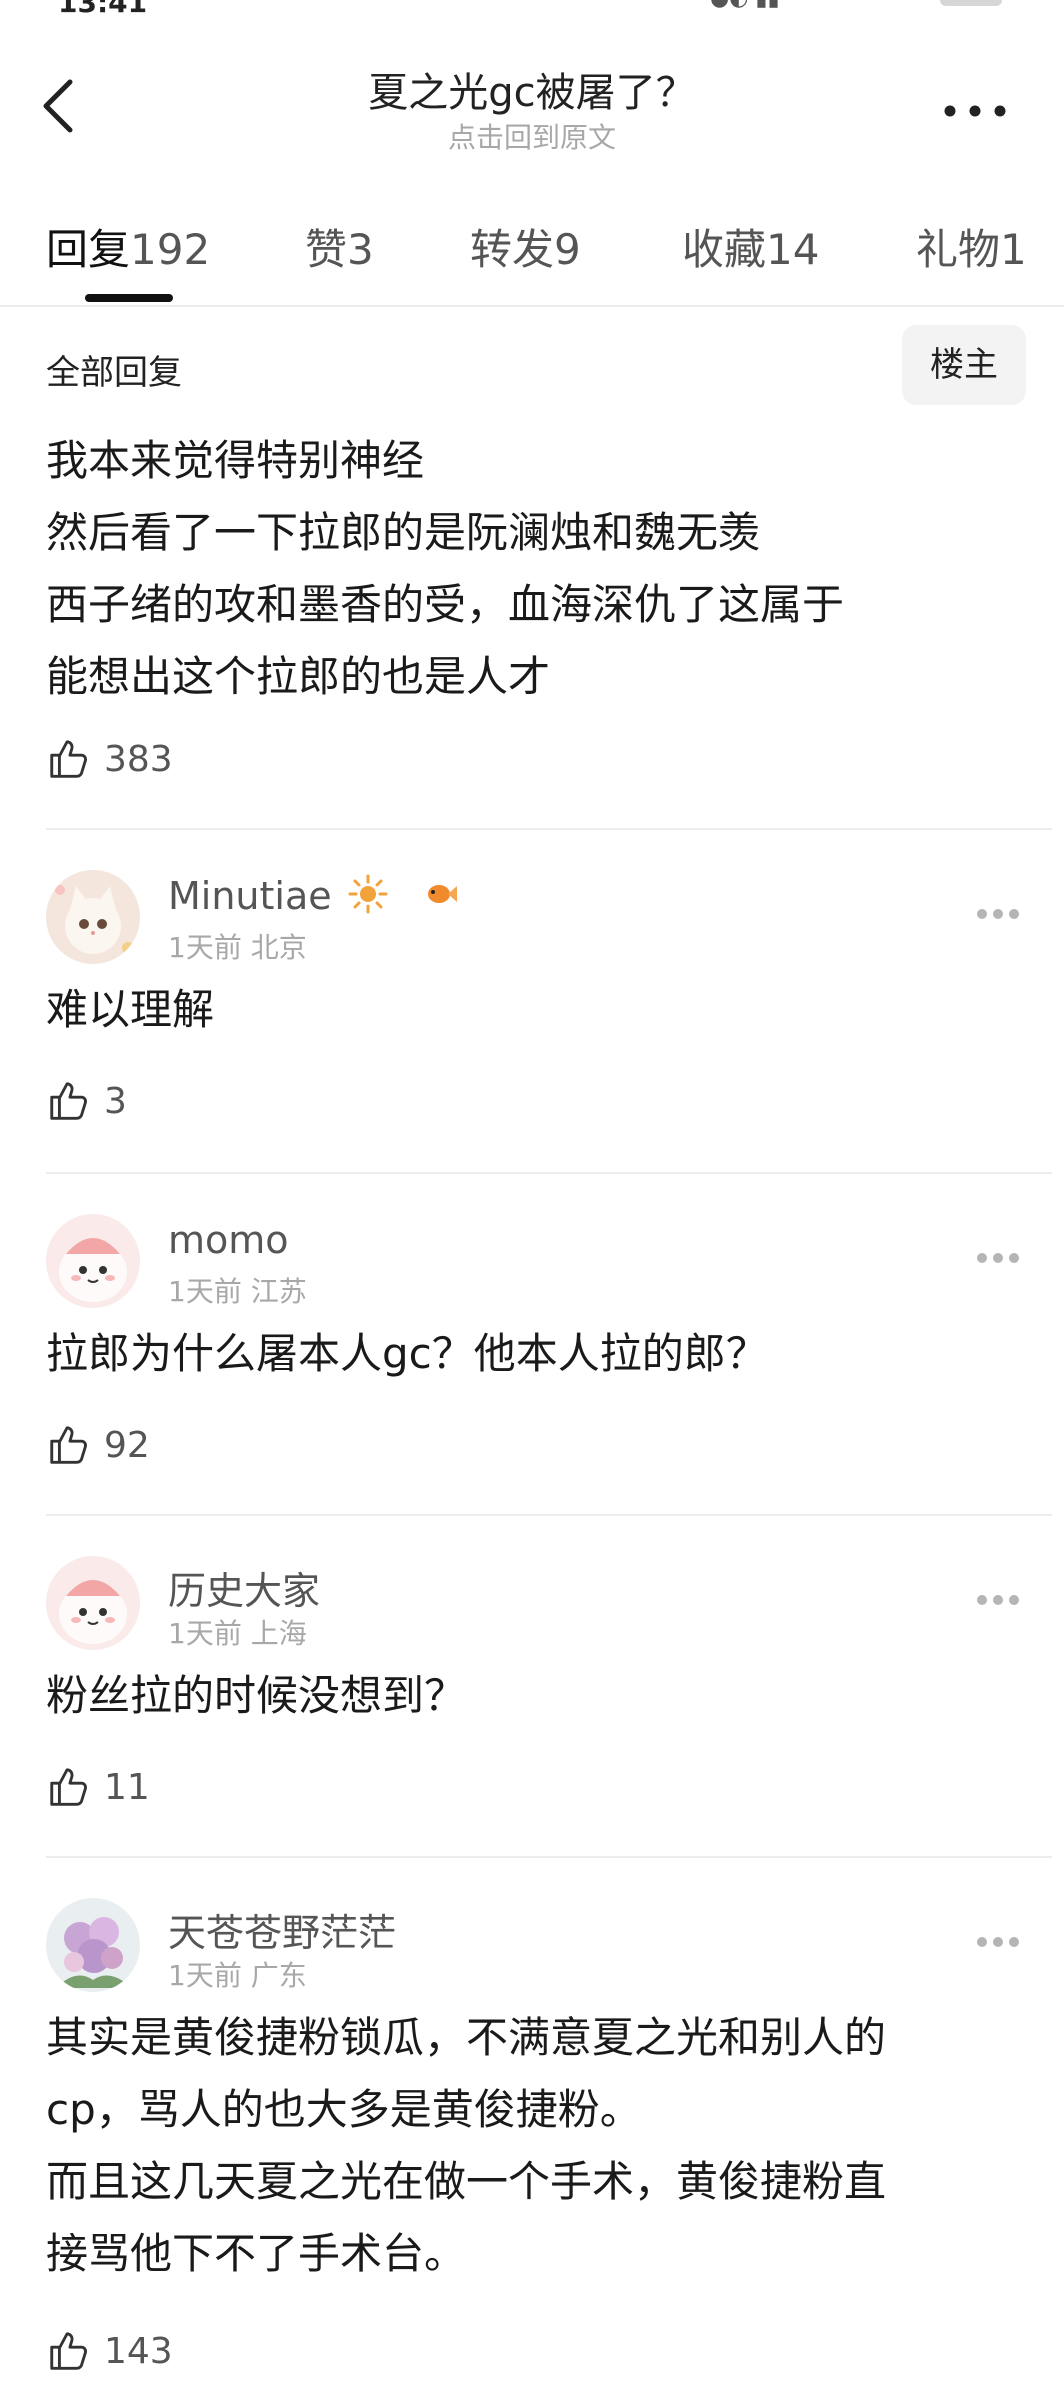  What do you see at coordinates (278, 1975) in the screenshot?
I see `comment-location: 广东` at bounding box center [278, 1975].